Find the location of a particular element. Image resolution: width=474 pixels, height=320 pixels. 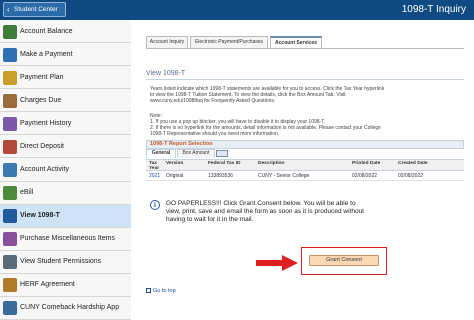

column-header: Version is located at coordinates (175, 163).